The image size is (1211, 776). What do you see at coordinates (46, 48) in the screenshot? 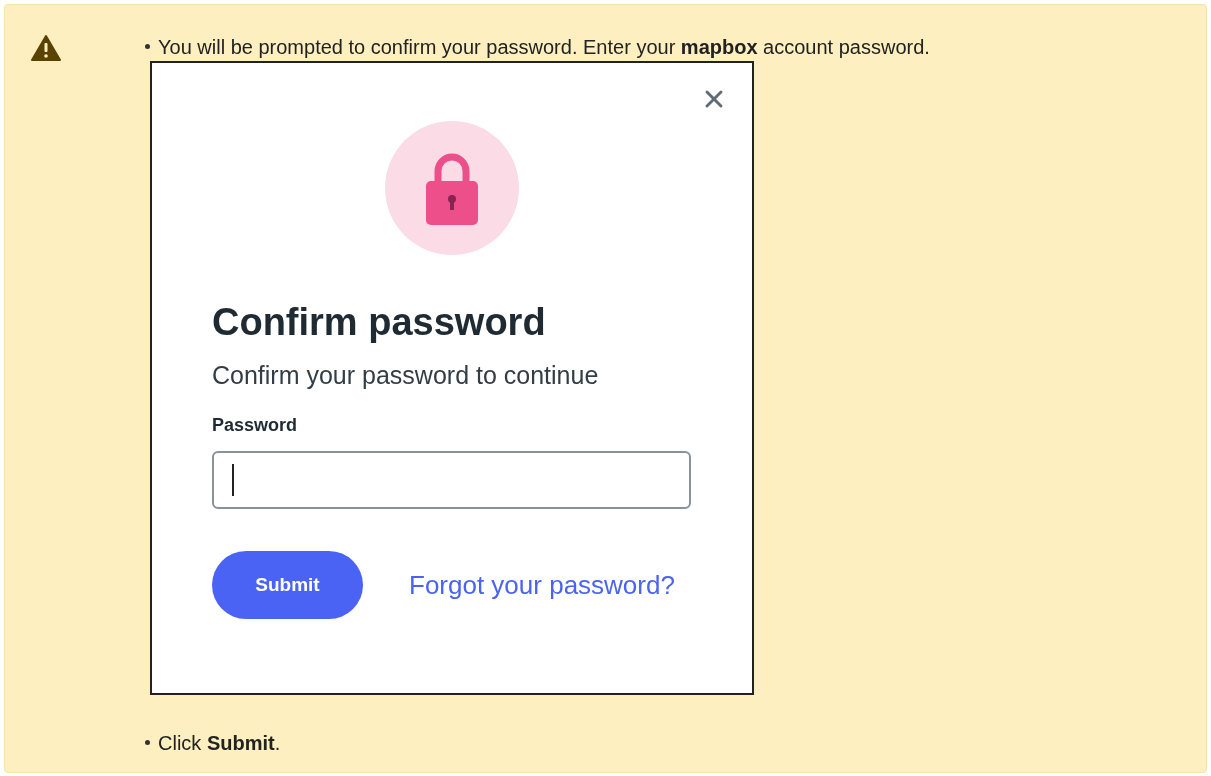
I see `warning-icon` at bounding box center [46, 48].